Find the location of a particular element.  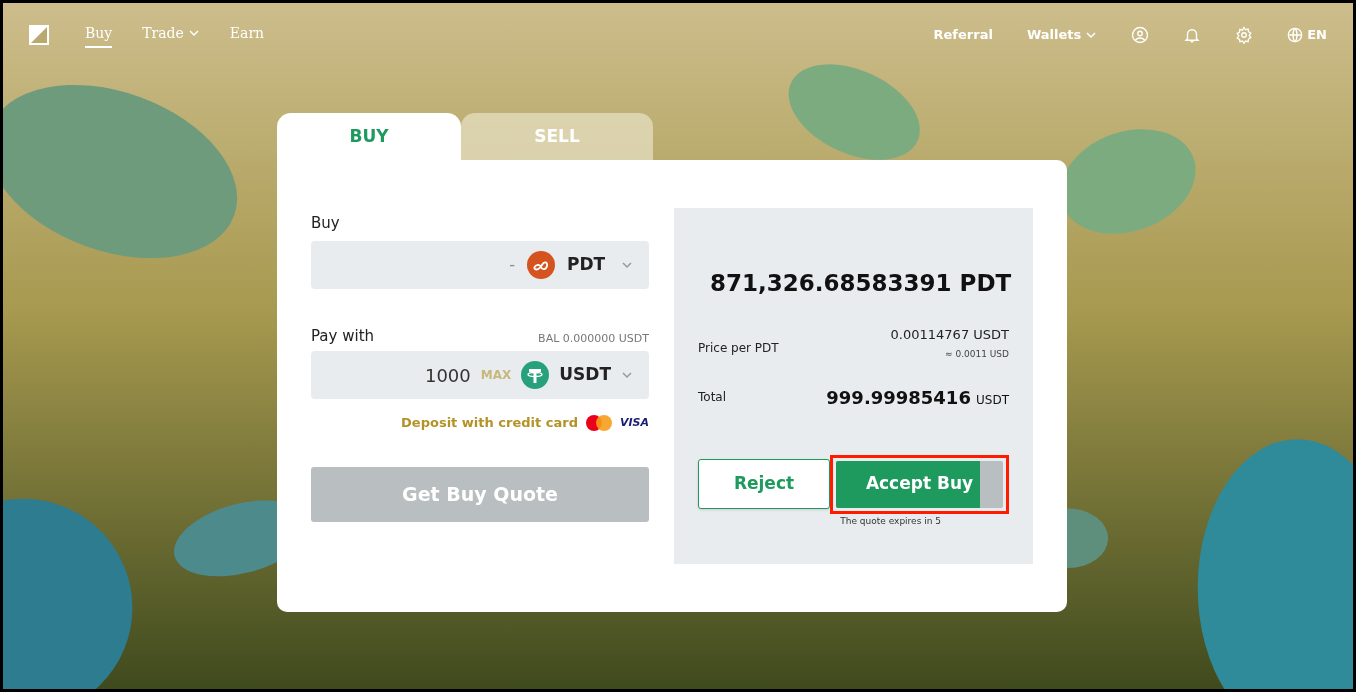

wallets-menu: Wallets is located at coordinates (1062, 35).